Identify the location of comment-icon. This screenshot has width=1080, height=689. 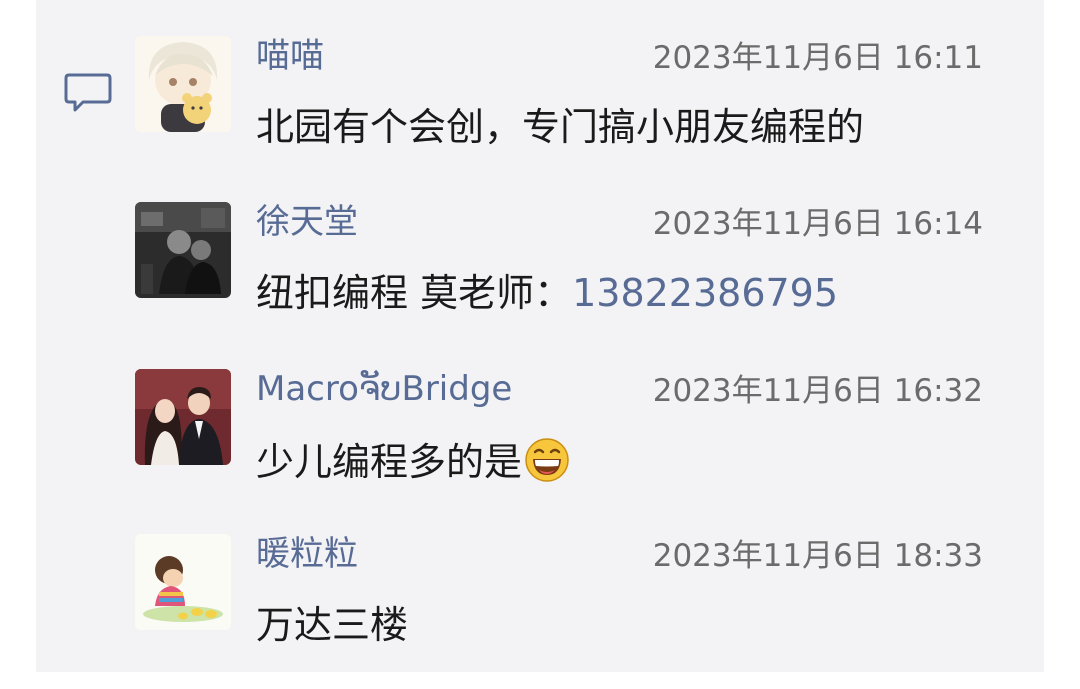
(88, 92).